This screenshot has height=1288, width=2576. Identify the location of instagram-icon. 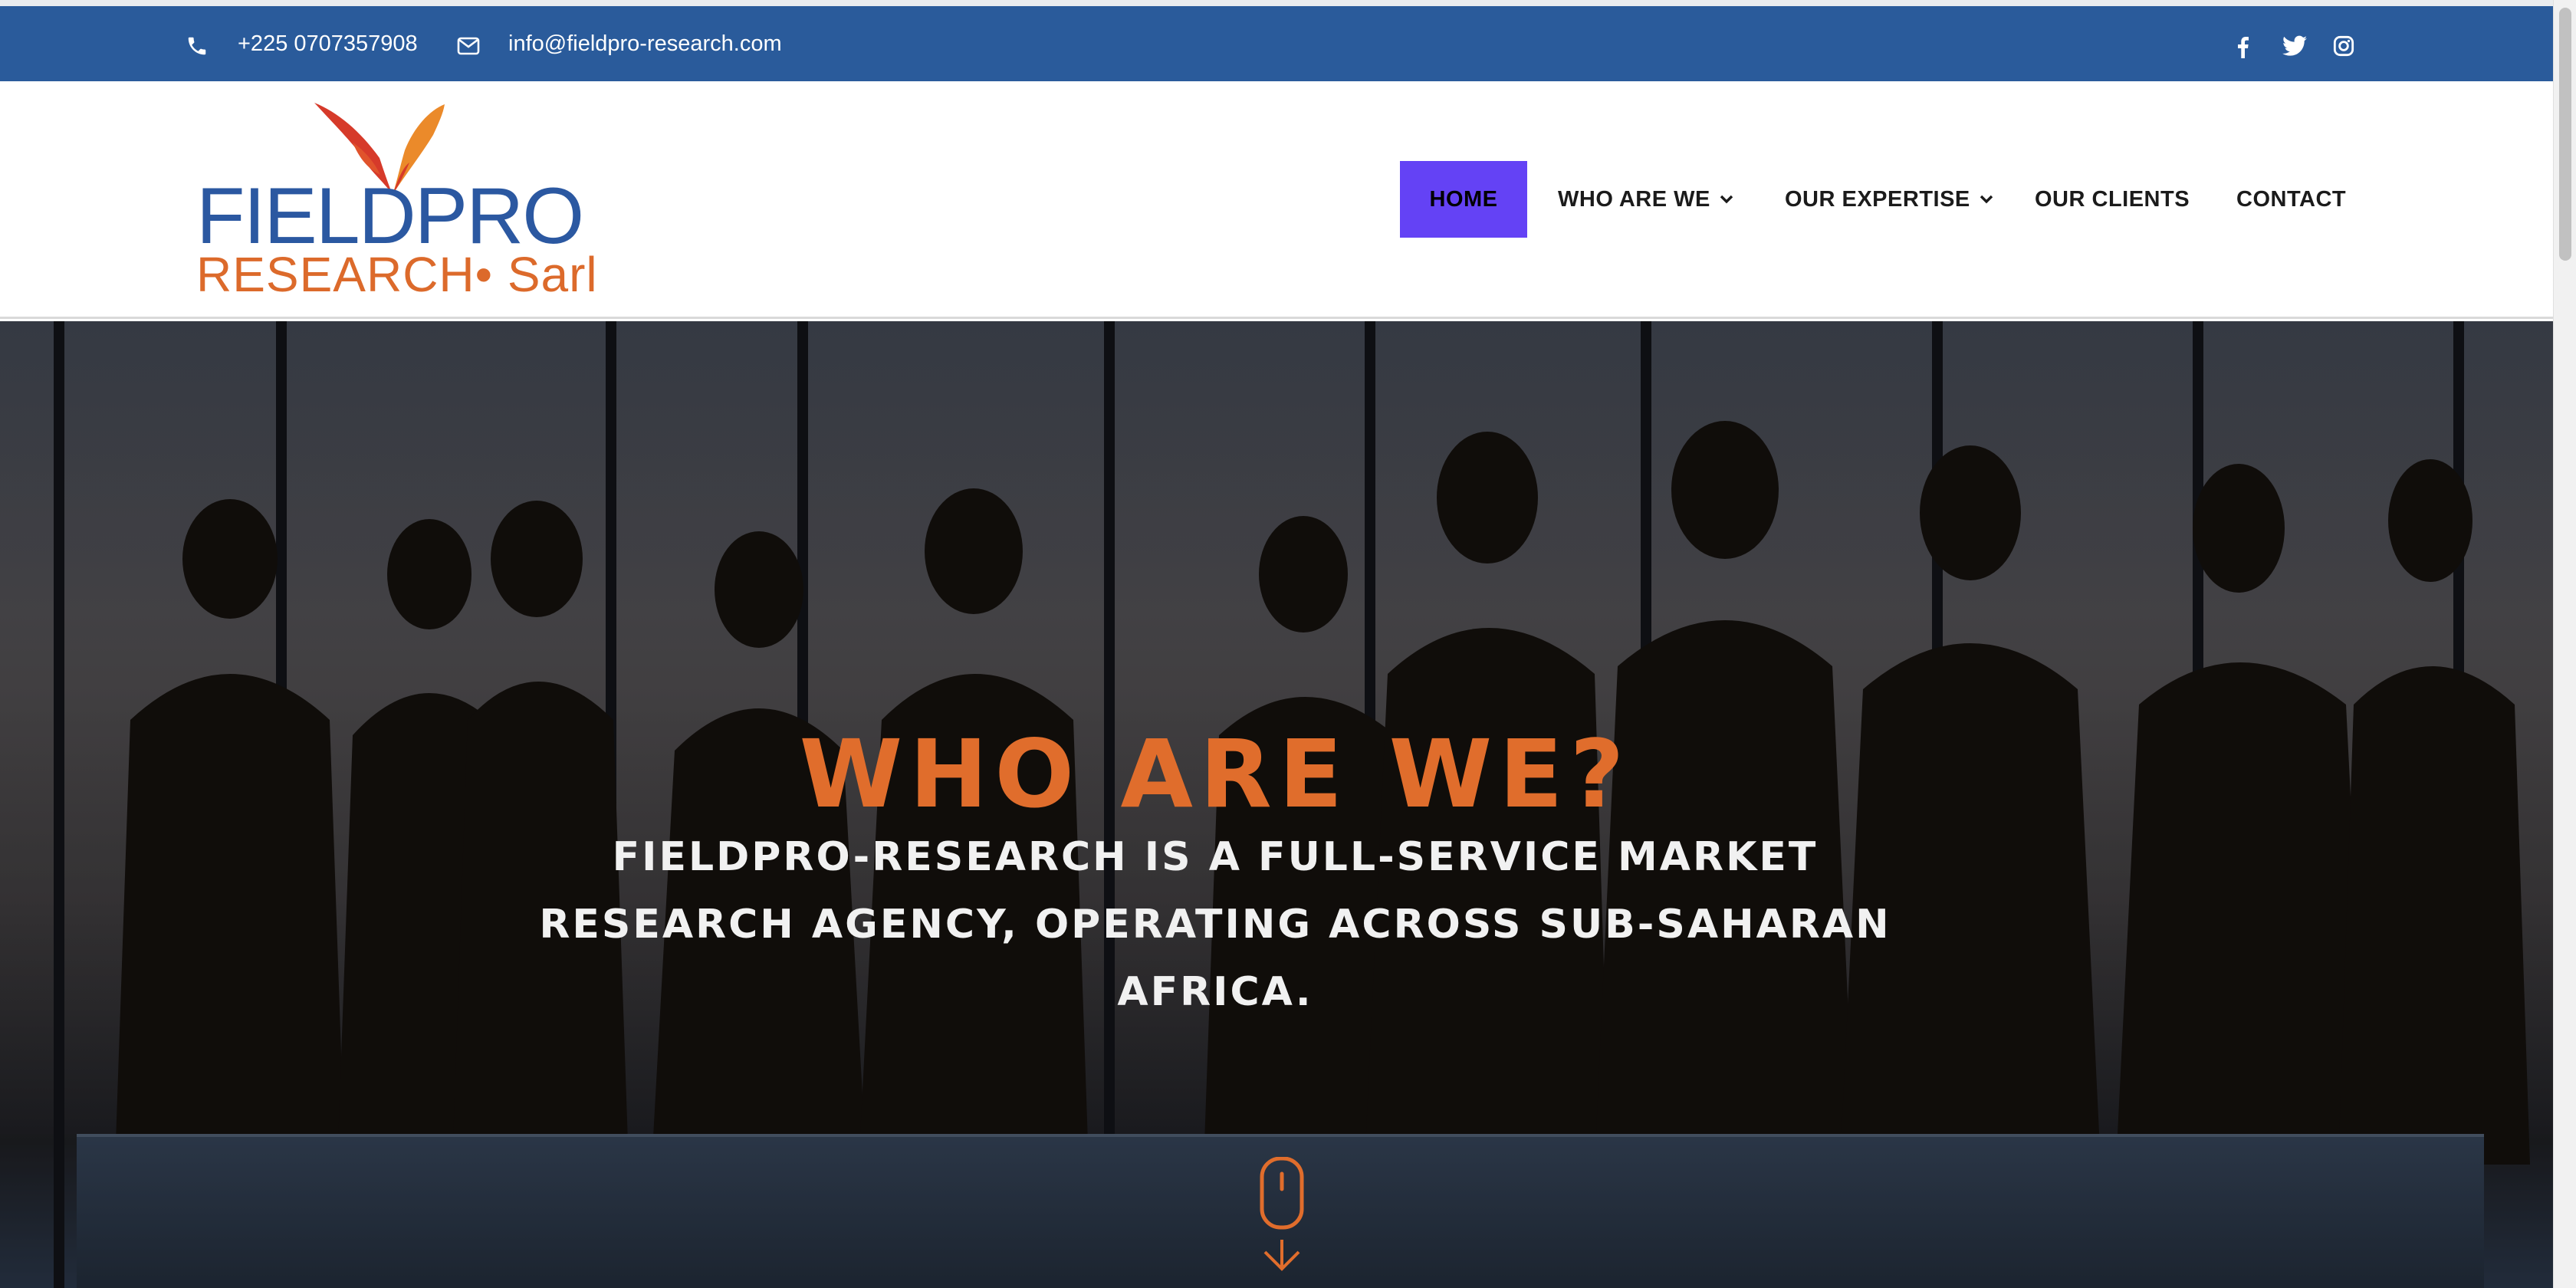
(2343, 46).